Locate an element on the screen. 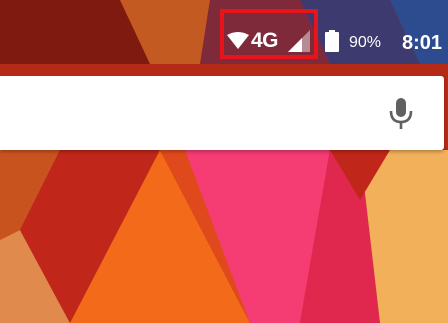 This screenshot has width=448, height=323. network-type-label: 4G is located at coordinates (265, 40).